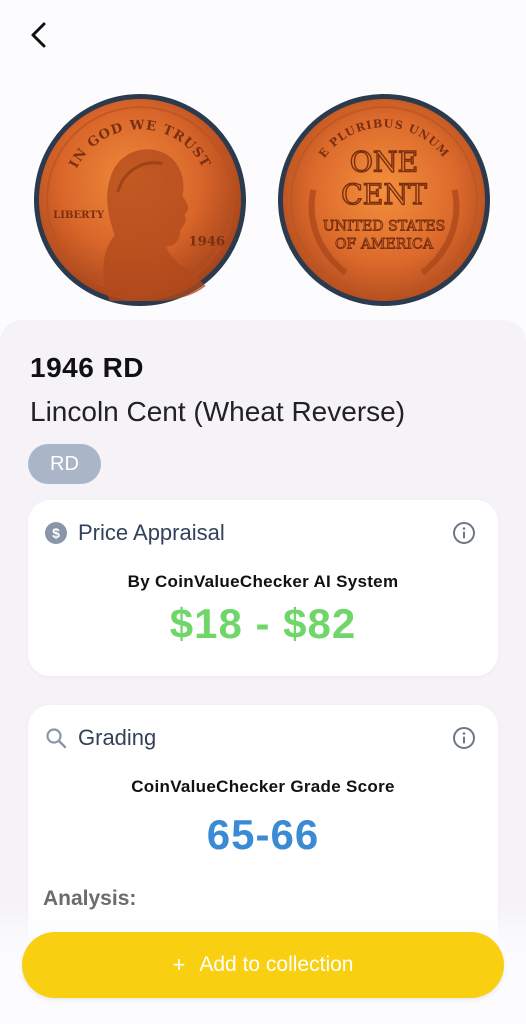 This screenshot has width=526, height=1024. Describe the element at coordinates (384, 194) in the screenshot. I see `svg-text: CENT` at that location.